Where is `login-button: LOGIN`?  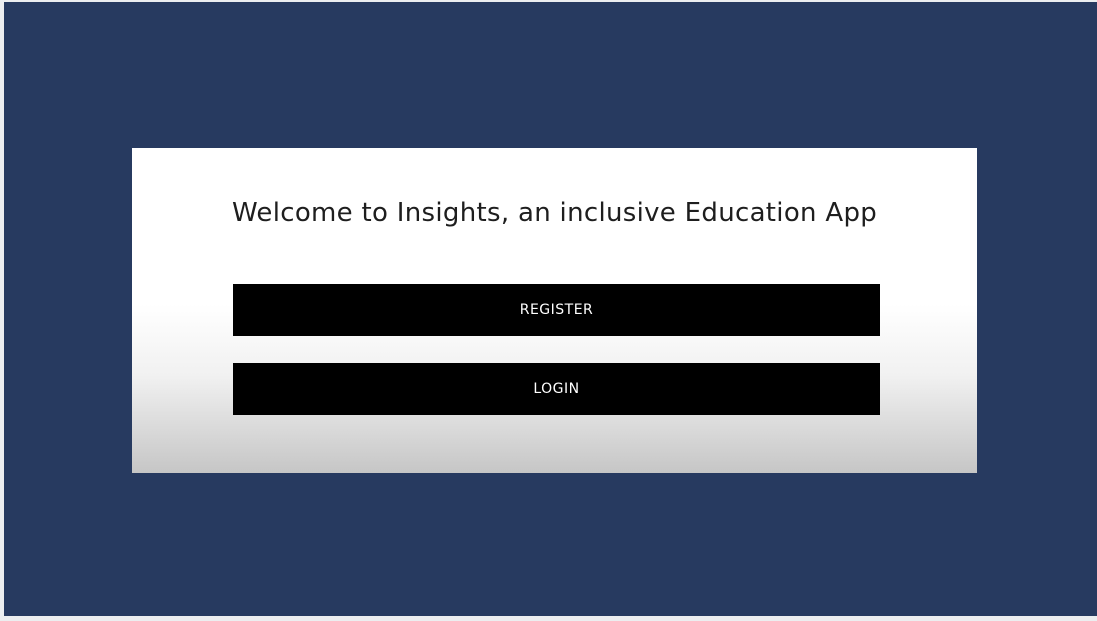
login-button: LOGIN is located at coordinates (556, 389).